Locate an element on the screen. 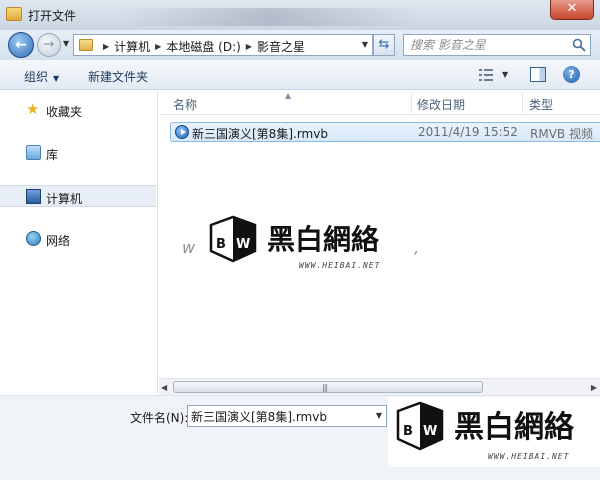  breadcrumb-computer: 计算机 is located at coordinates (132, 46).